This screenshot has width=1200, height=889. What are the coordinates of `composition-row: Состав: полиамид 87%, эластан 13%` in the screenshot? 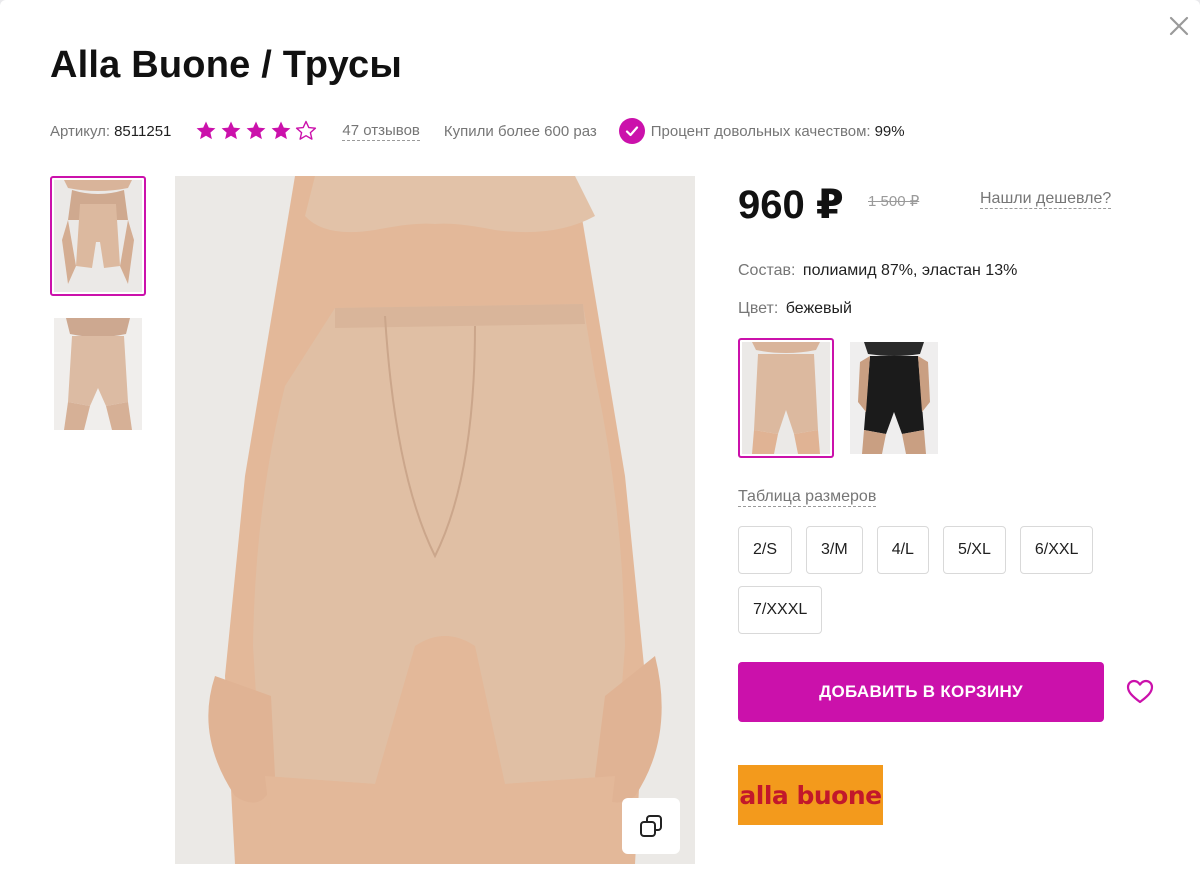 It's located at (877, 279).